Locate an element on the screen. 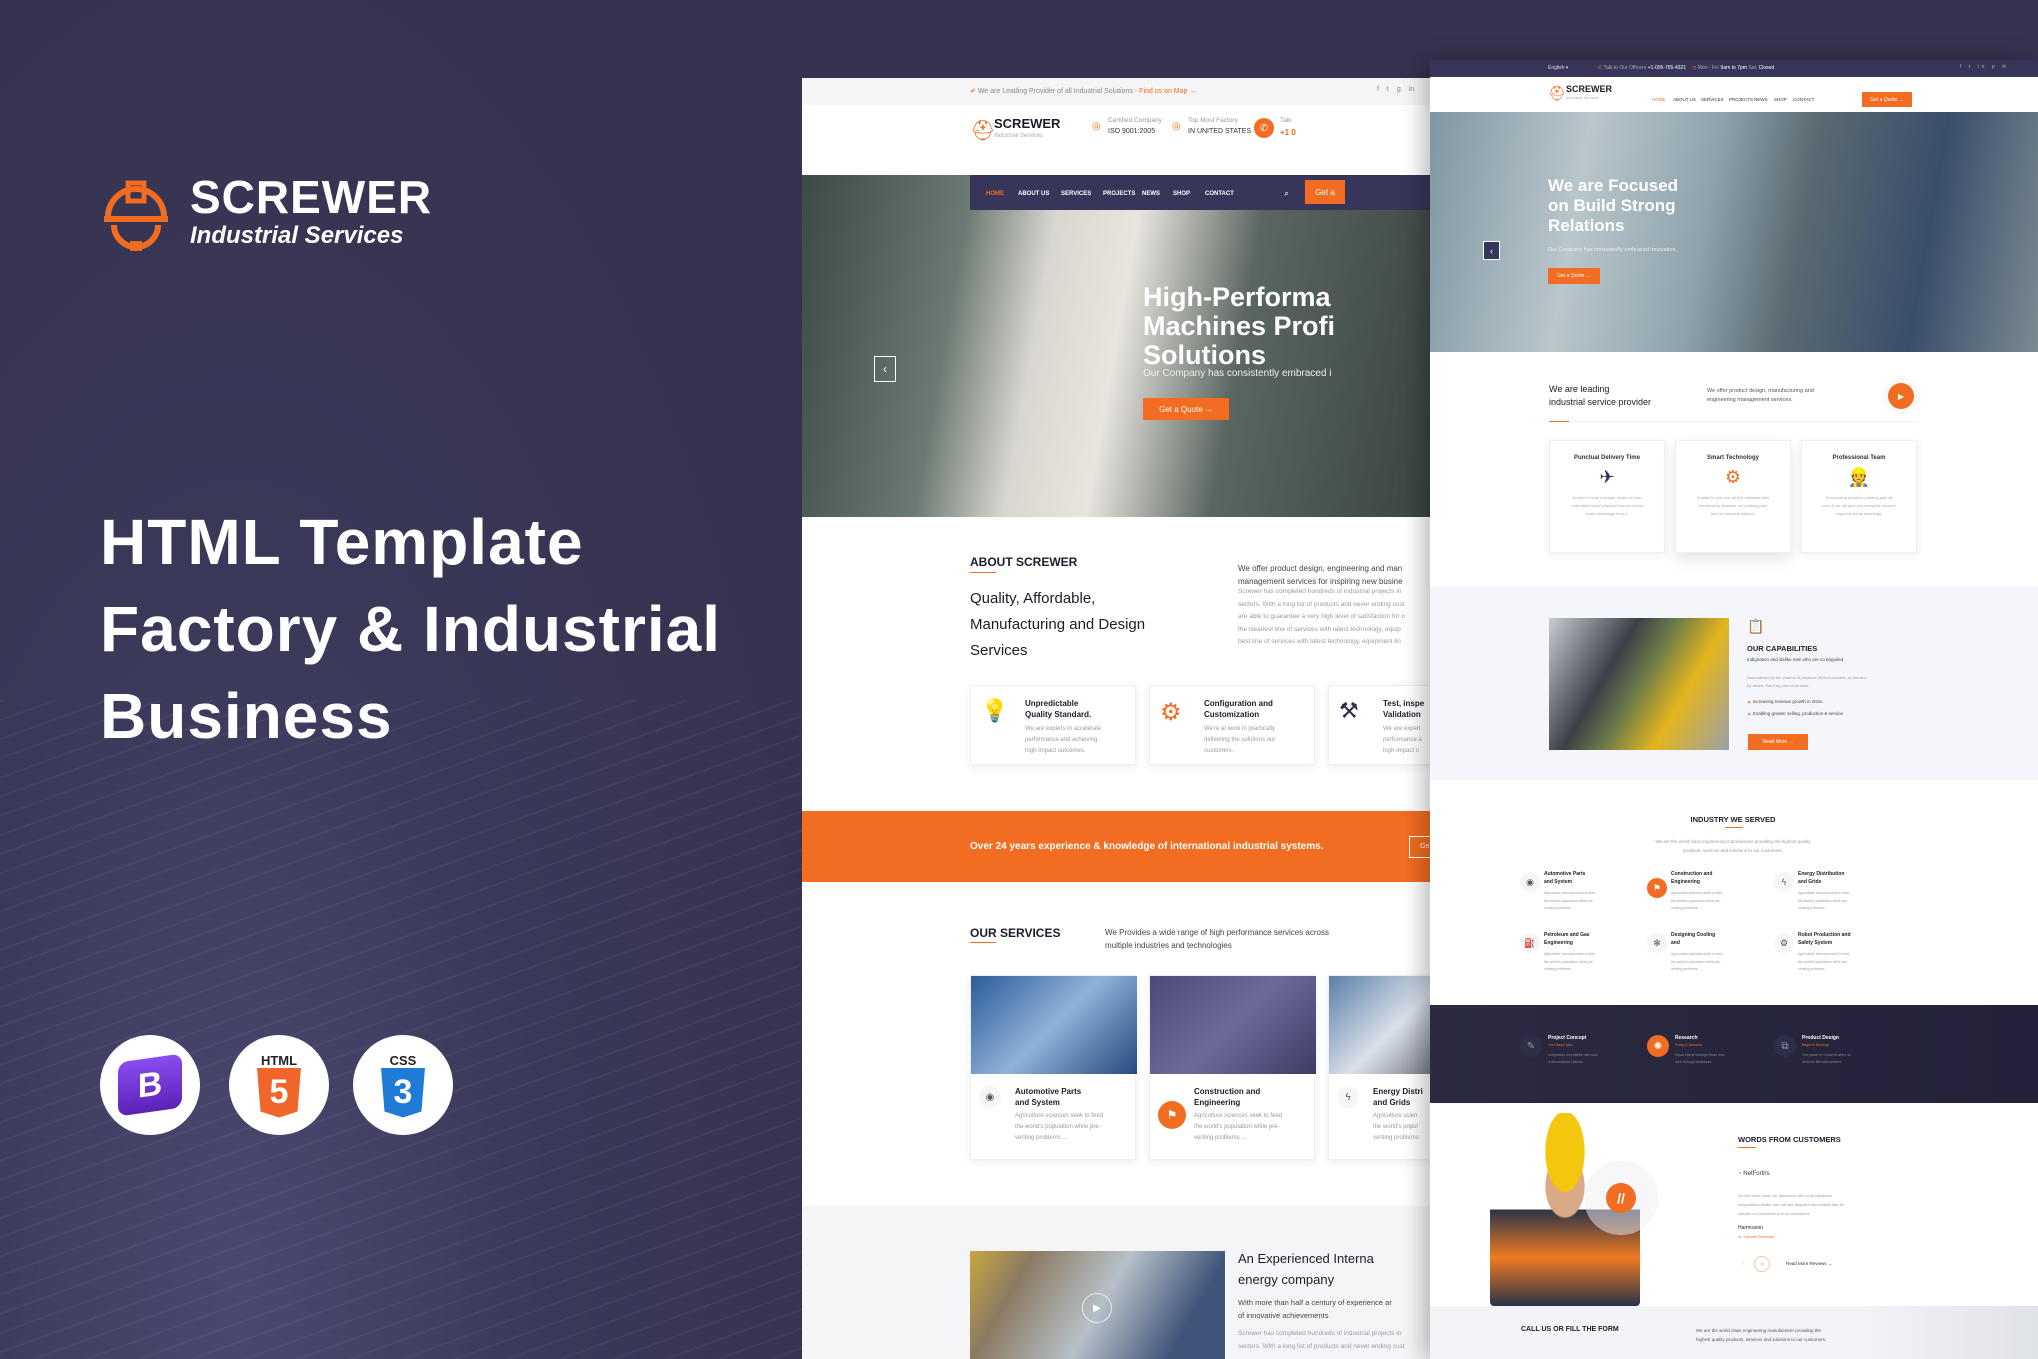  bootstrap-badge: B is located at coordinates (150, 1085).